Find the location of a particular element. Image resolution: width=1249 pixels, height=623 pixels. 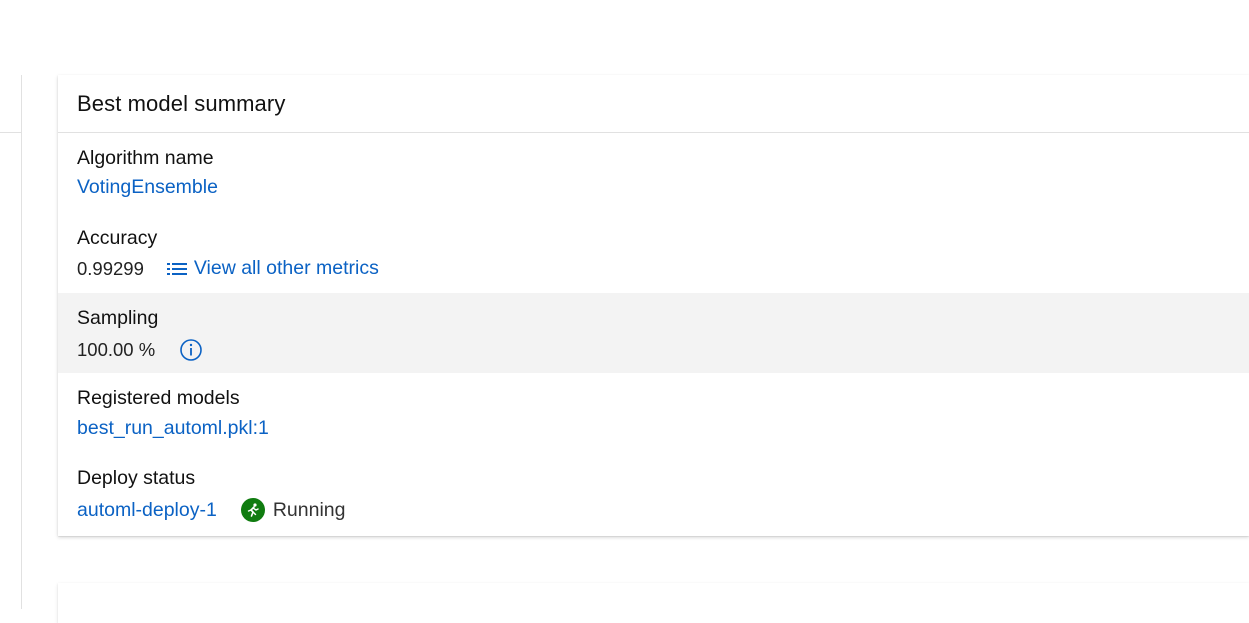

deploy-status-text: Running is located at coordinates (309, 509).